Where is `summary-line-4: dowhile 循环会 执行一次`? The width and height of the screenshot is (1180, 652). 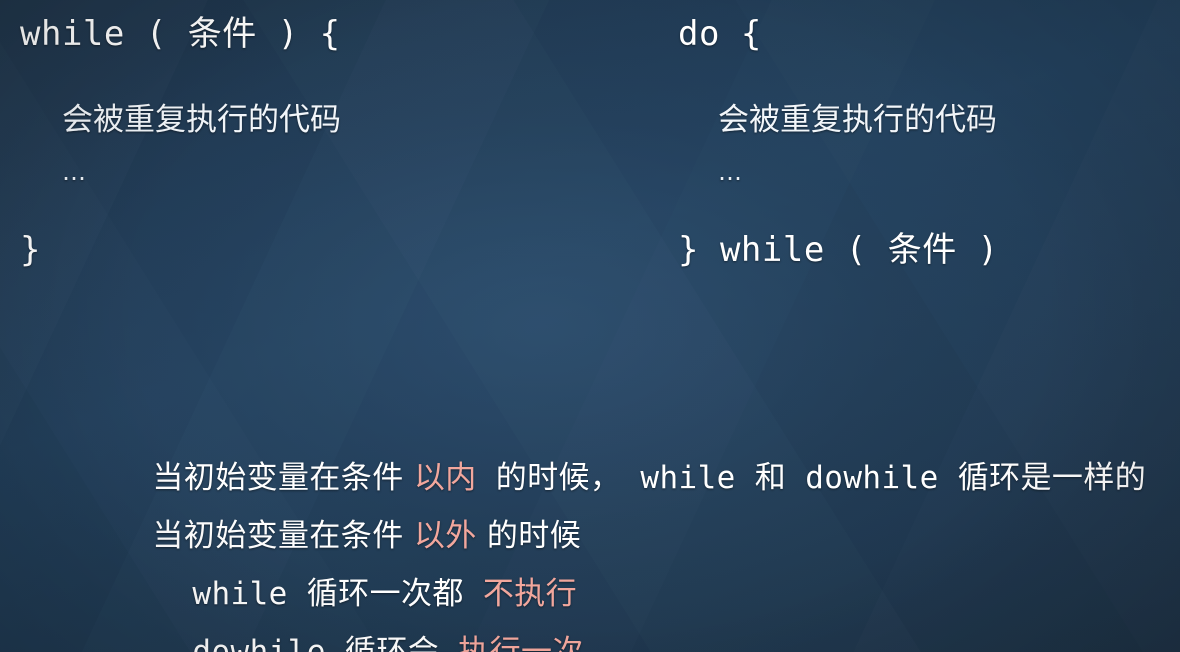
summary-line-4: dowhile 循环会 执行一次 is located at coordinates (331, 622).